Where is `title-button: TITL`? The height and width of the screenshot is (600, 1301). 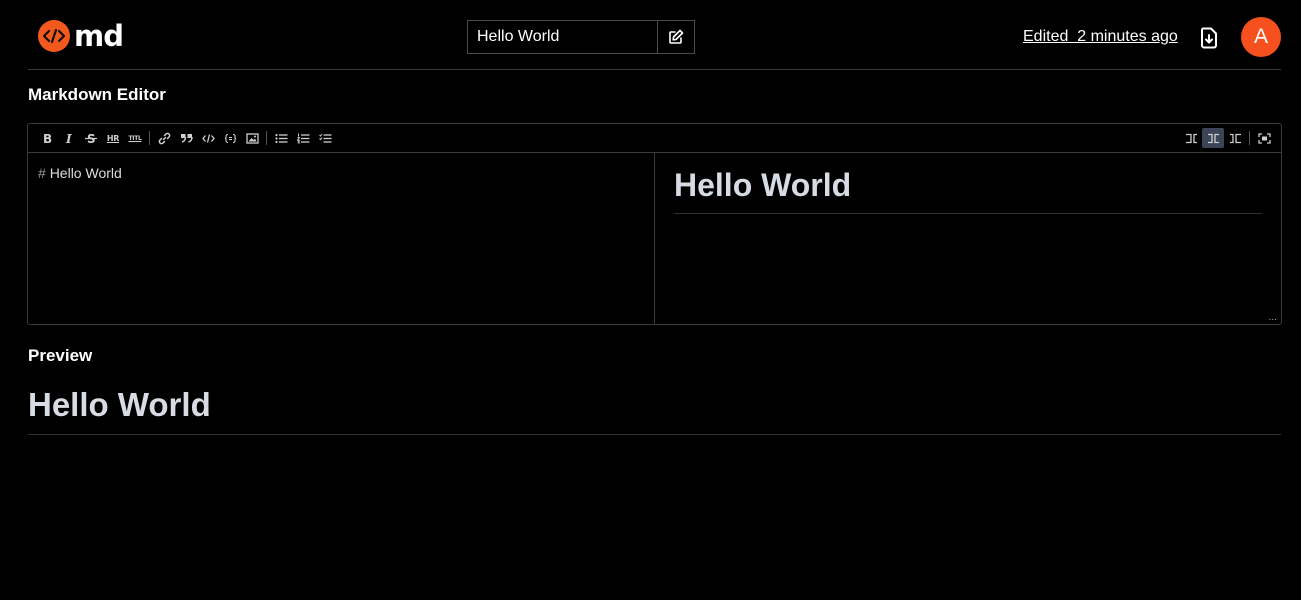
title-button: TITL is located at coordinates (135, 138).